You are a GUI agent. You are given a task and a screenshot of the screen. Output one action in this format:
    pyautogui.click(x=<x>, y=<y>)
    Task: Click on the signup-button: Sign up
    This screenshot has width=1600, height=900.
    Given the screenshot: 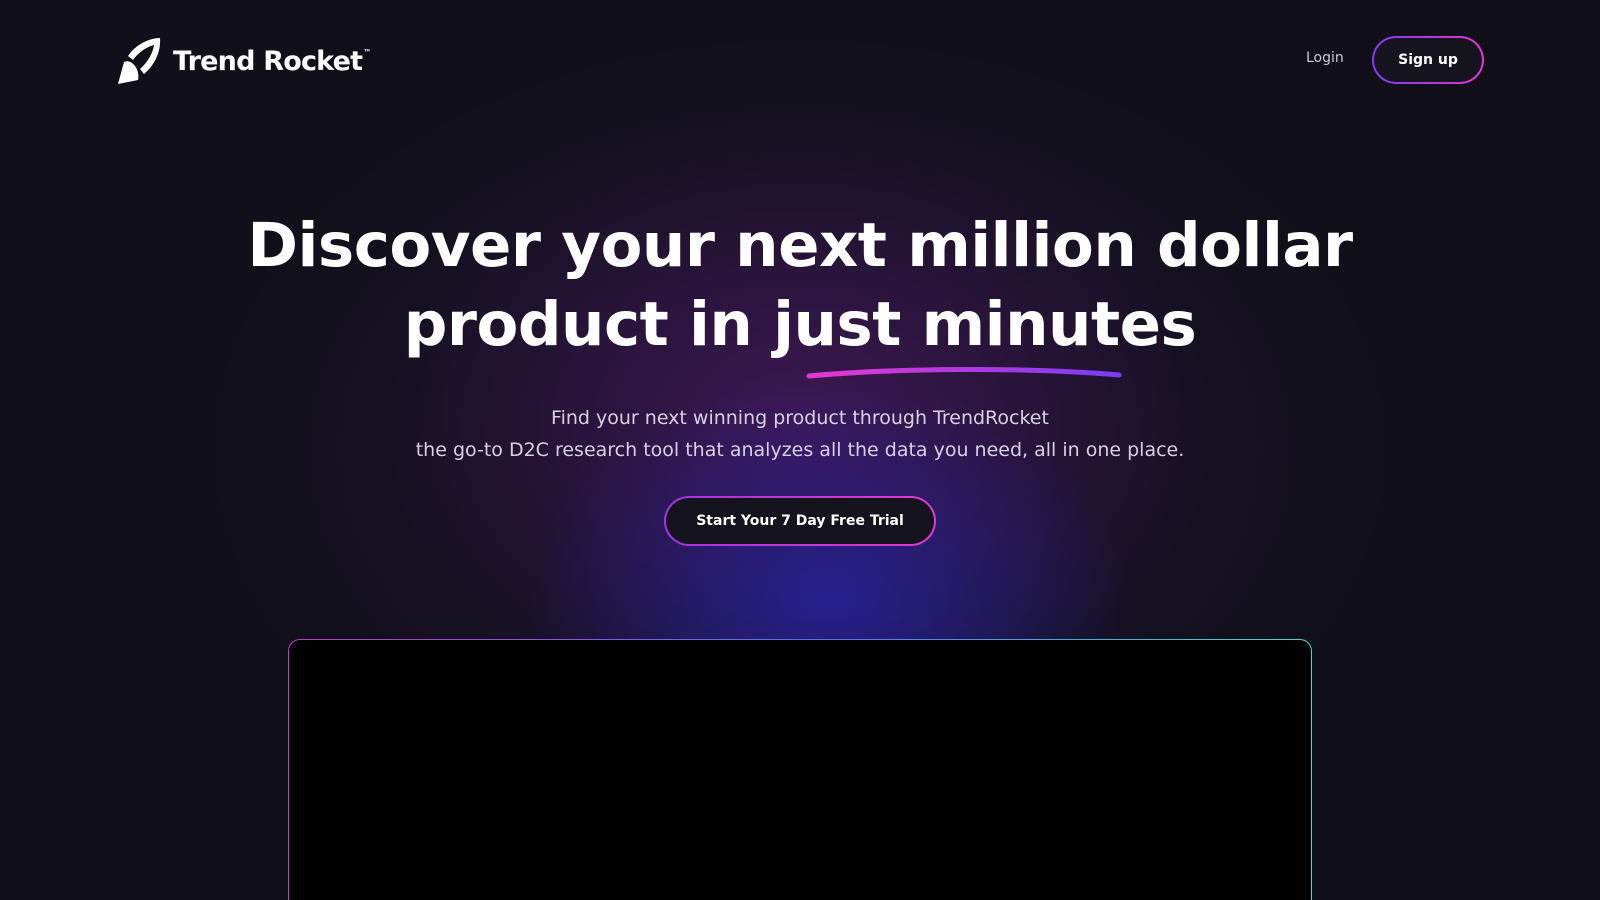 What is the action you would take?
    pyautogui.click(x=1428, y=60)
    